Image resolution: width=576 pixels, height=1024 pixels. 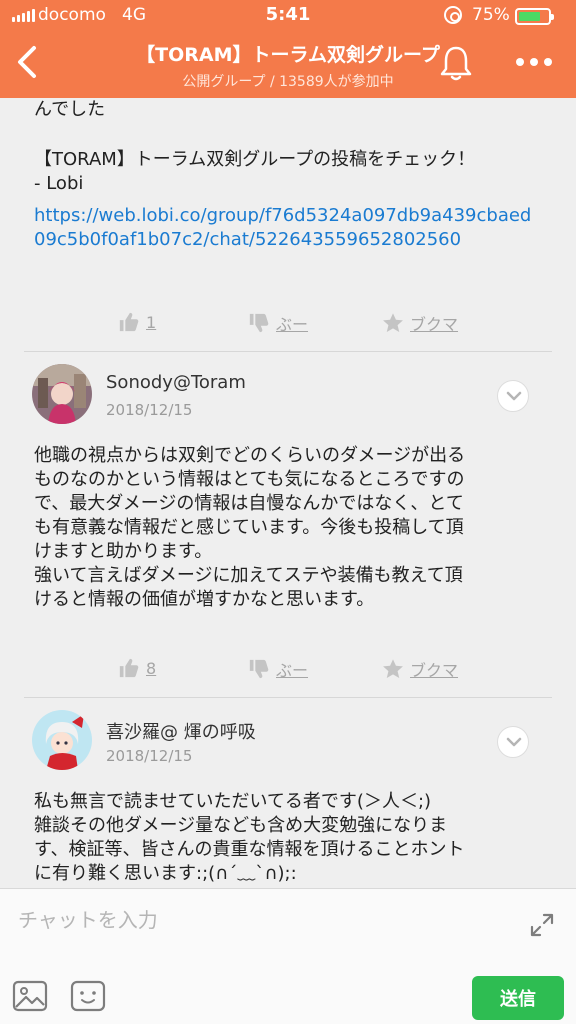 I want to click on battery-level-fill, so click(x=529, y=16).